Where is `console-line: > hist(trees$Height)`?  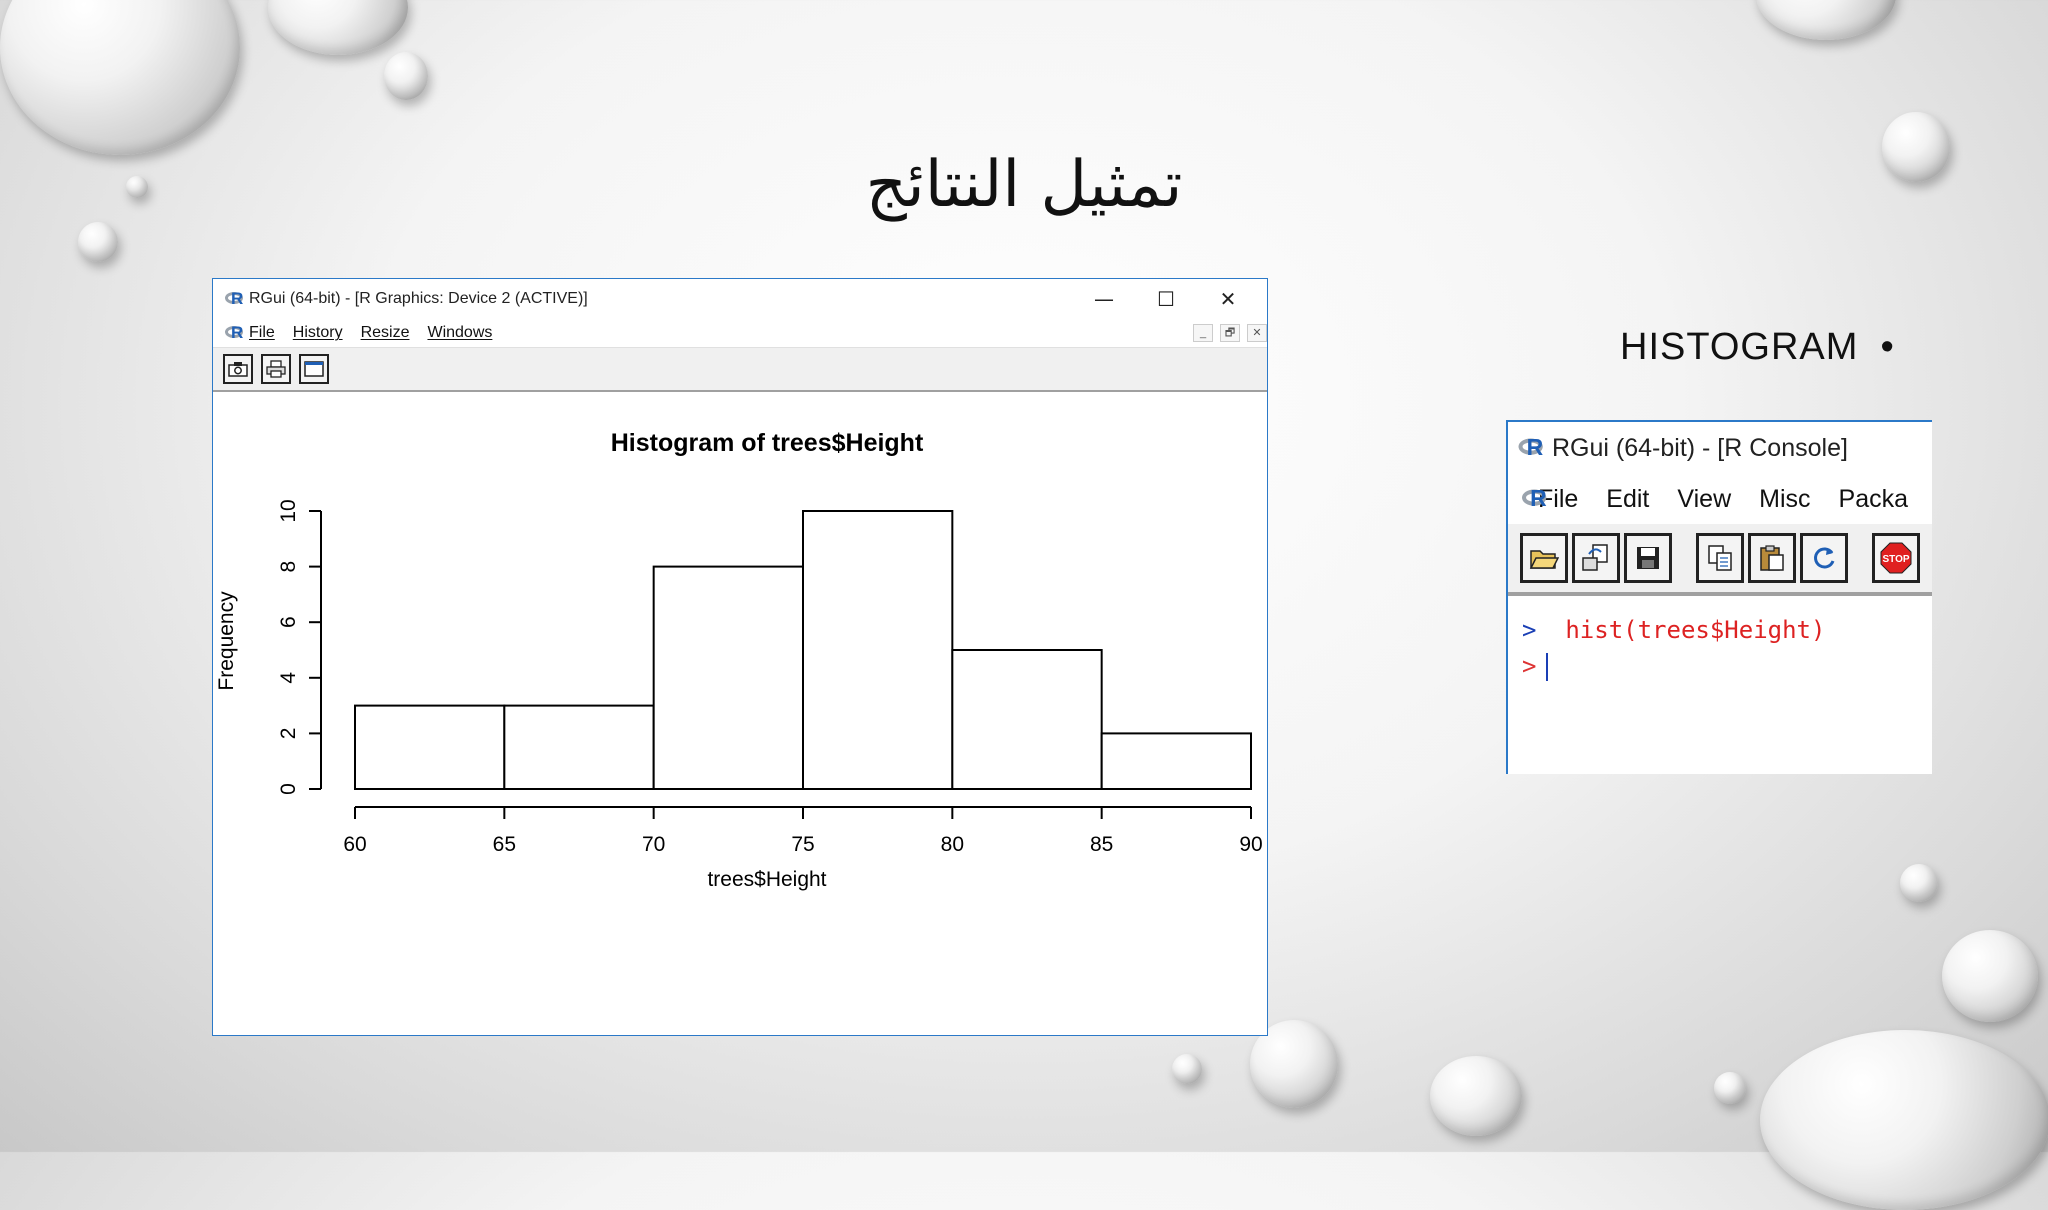 console-line: > hist(trees$Height) is located at coordinates (1727, 630).